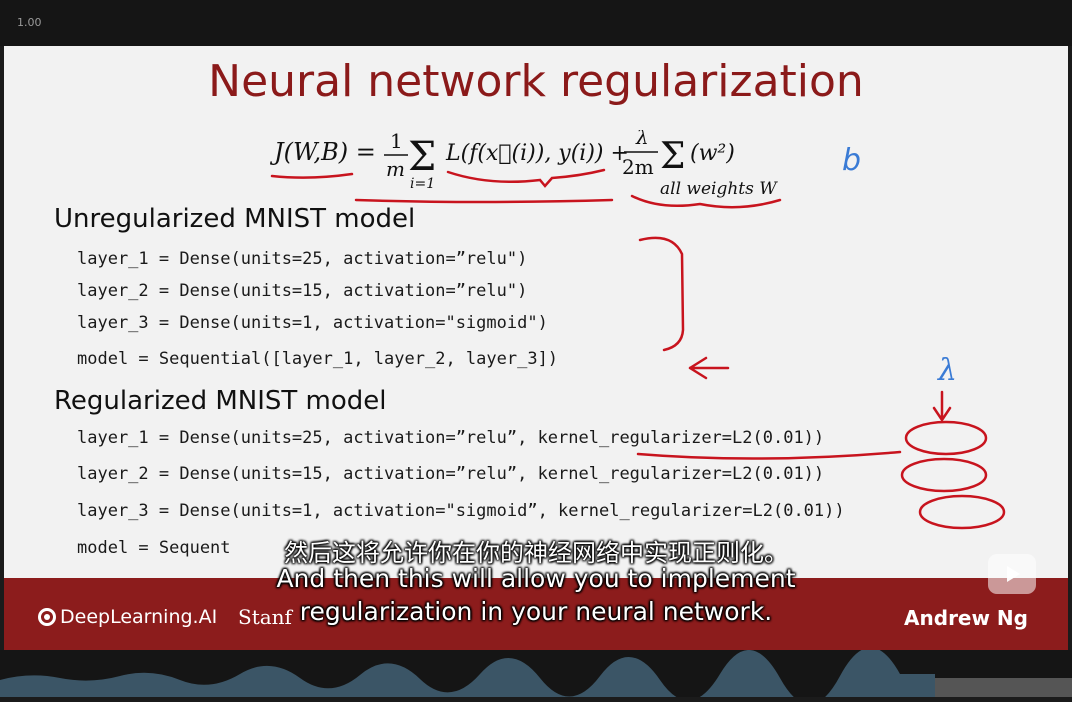 This screenshot has height=702, width=1072. What do you see at coordinates (536, 23) in the screenshot?
I see `player-top-bar: 1.00` at bounding box center [536, 23].